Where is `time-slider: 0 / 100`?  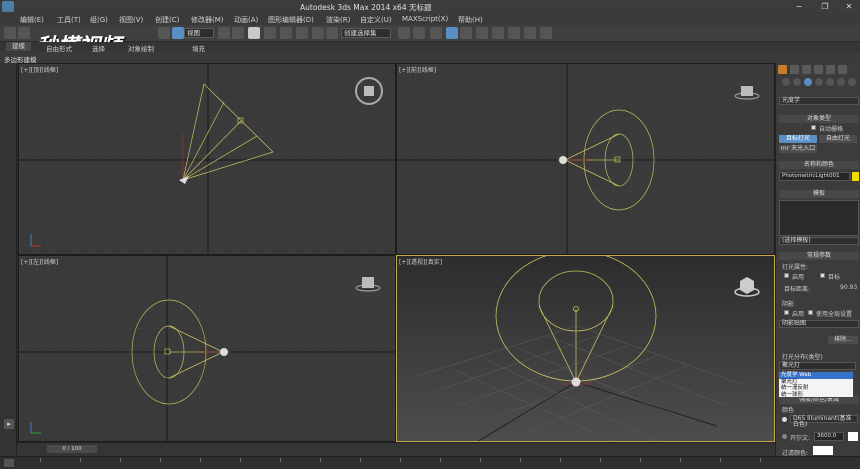 time-slider: 0 / 100 is located at coordinates (72, 449).